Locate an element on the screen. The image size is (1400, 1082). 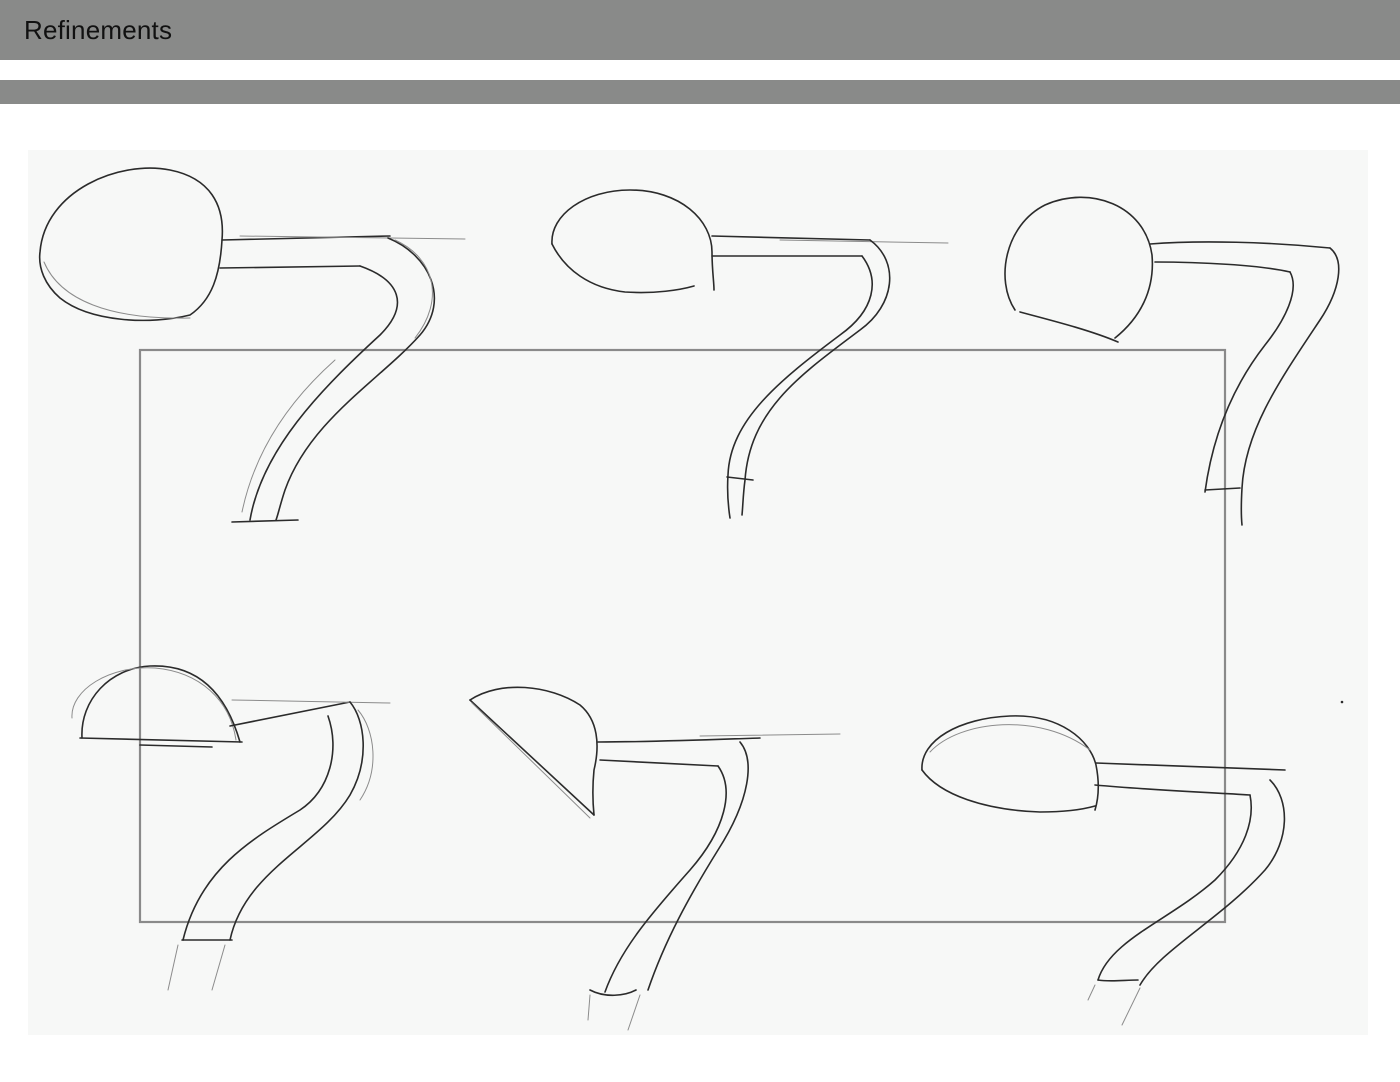
stray-pencil-dot is located at coordinates (1342, 702).